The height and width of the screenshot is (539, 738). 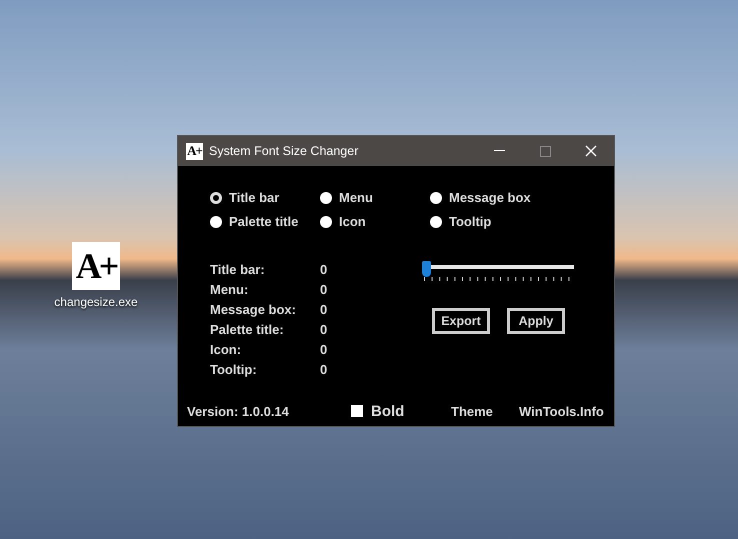 I want to click on size-label: Message box:, so click(x=253, y=309).